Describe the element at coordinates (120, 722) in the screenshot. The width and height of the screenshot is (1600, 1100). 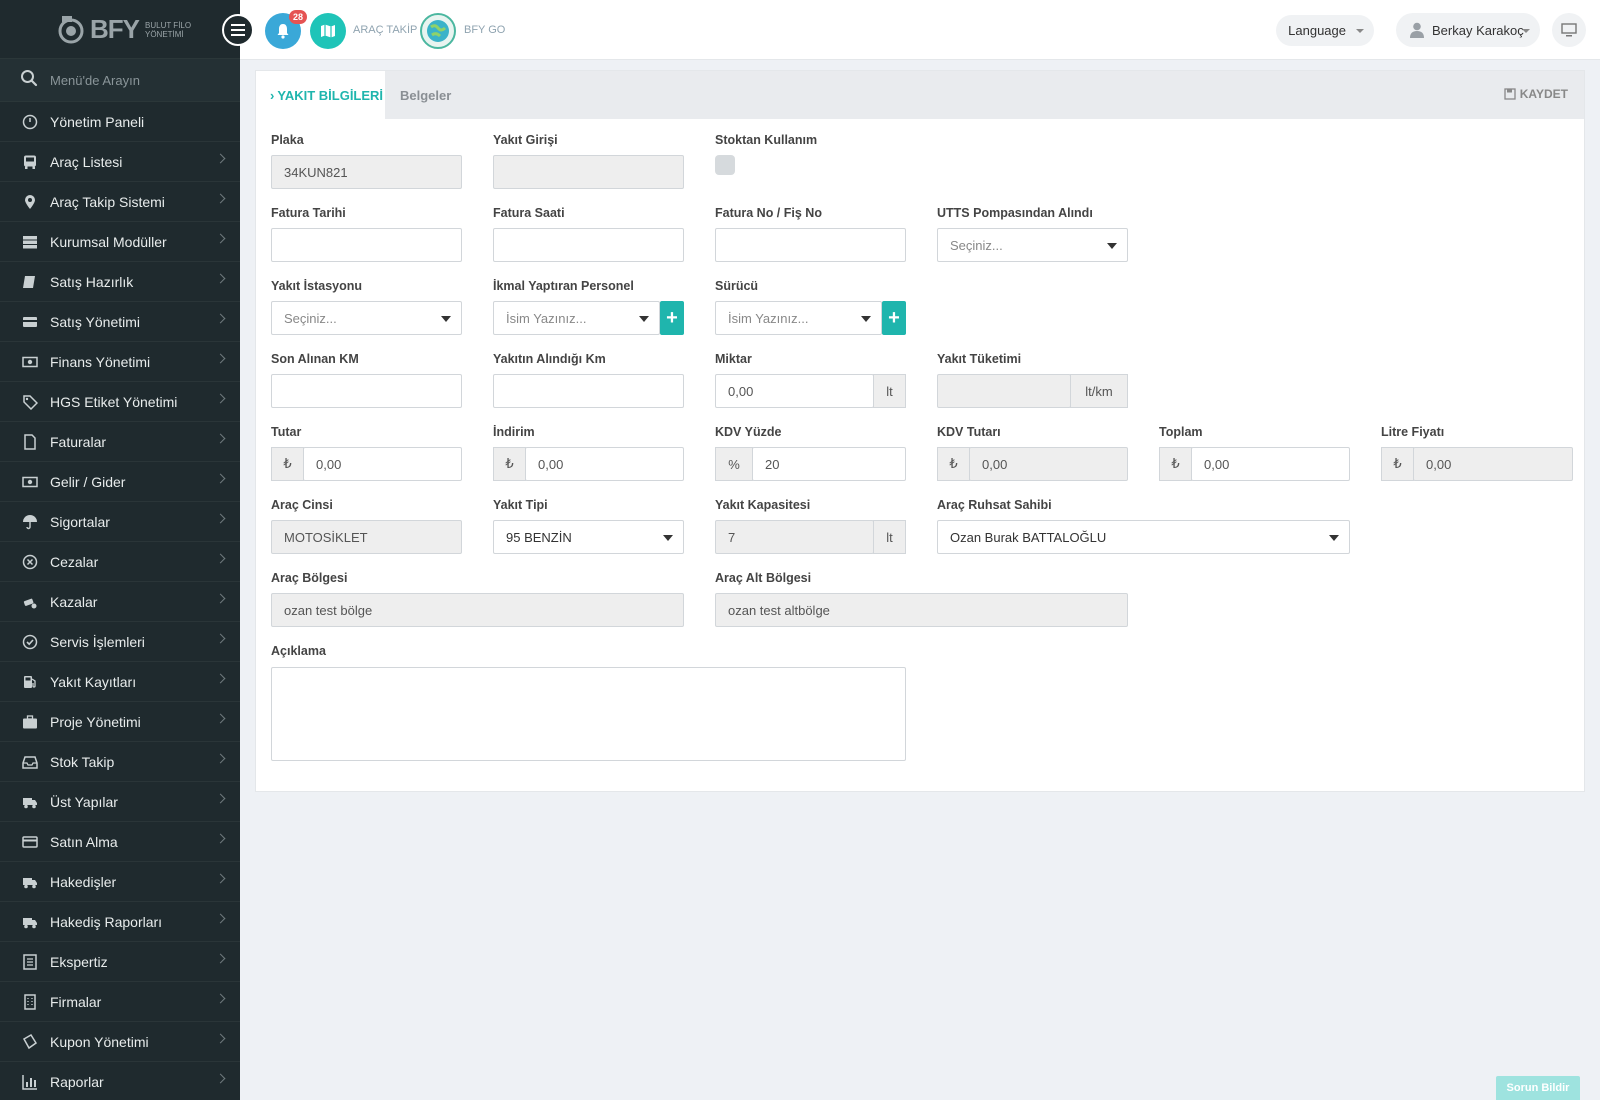
I see `sidebar-item-16: Proje Yönetimi` at that location.